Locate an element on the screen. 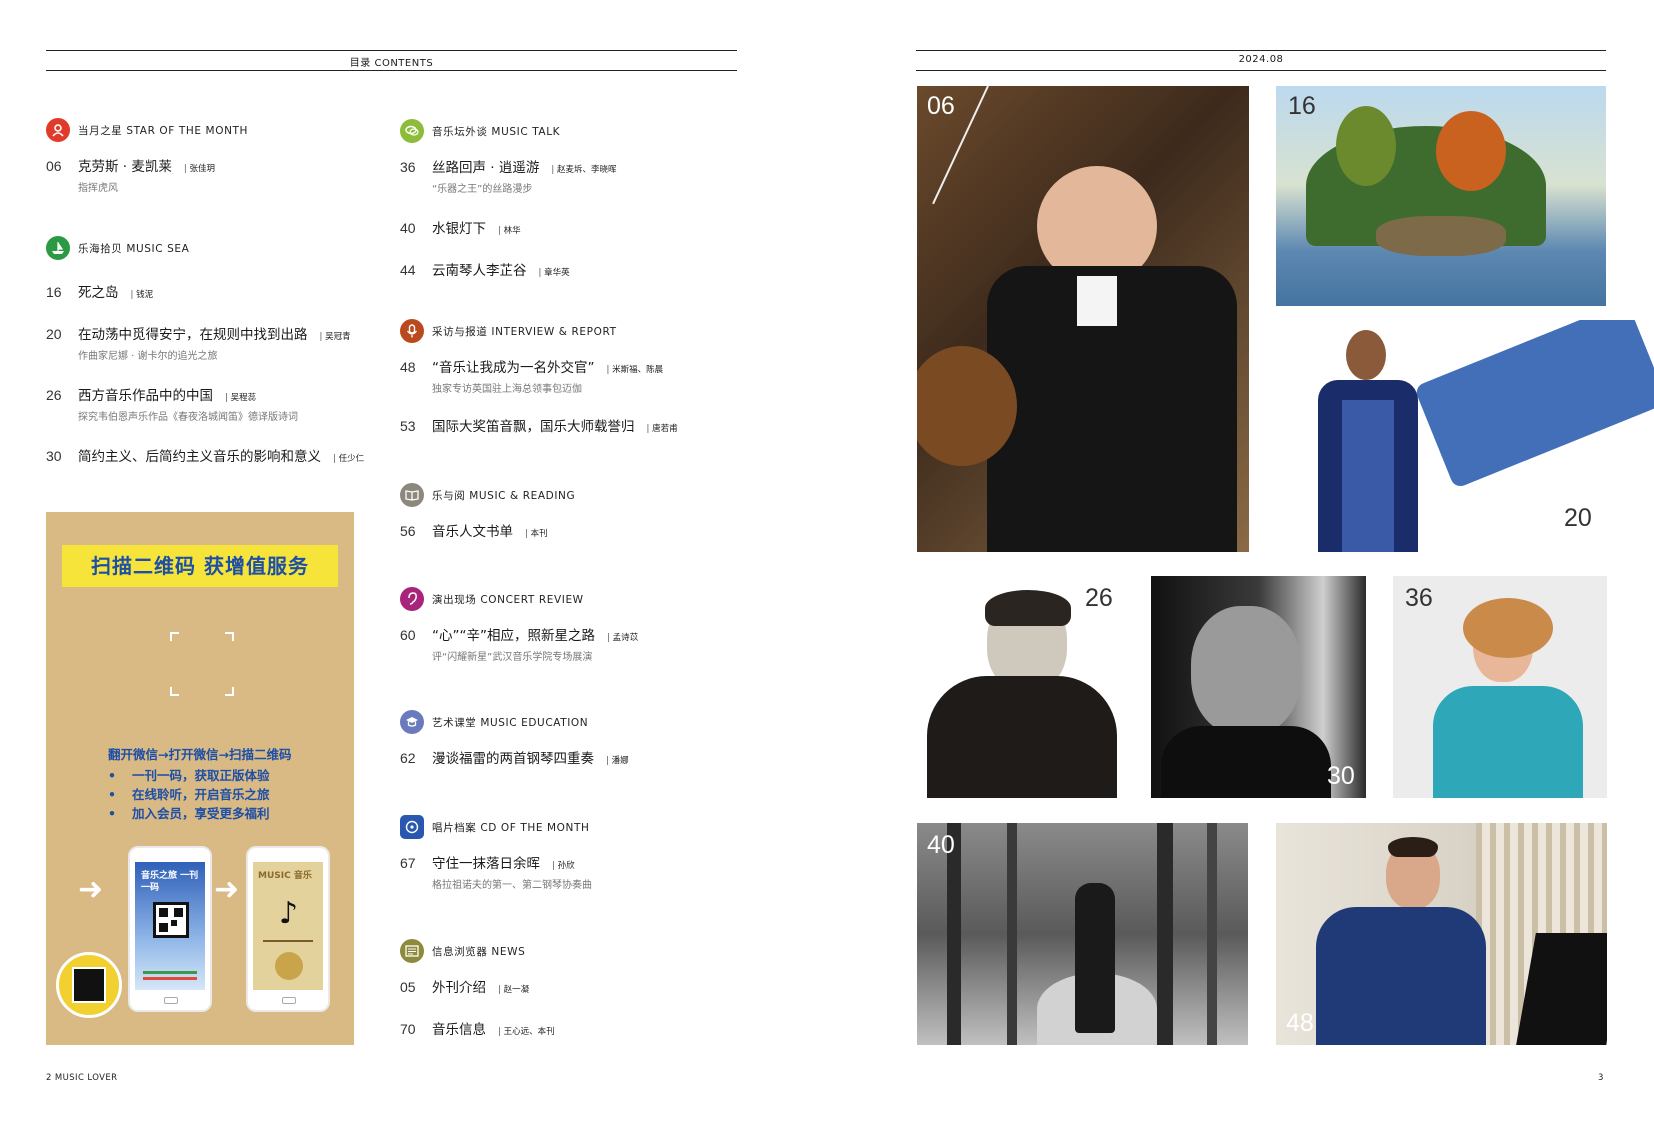 This screenshot has width=1654, height=1123. chat-icon is located at coordinates (412, 131).